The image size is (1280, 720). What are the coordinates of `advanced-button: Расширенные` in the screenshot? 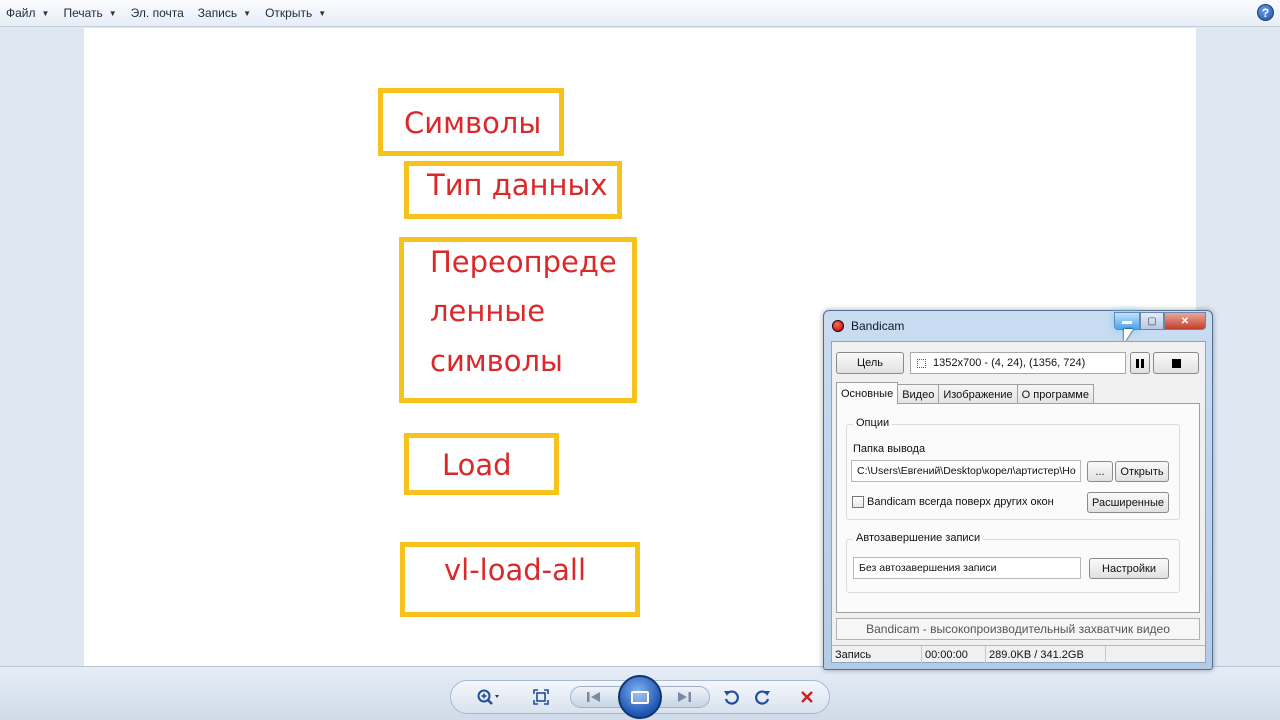 It's located at (1128, 502).